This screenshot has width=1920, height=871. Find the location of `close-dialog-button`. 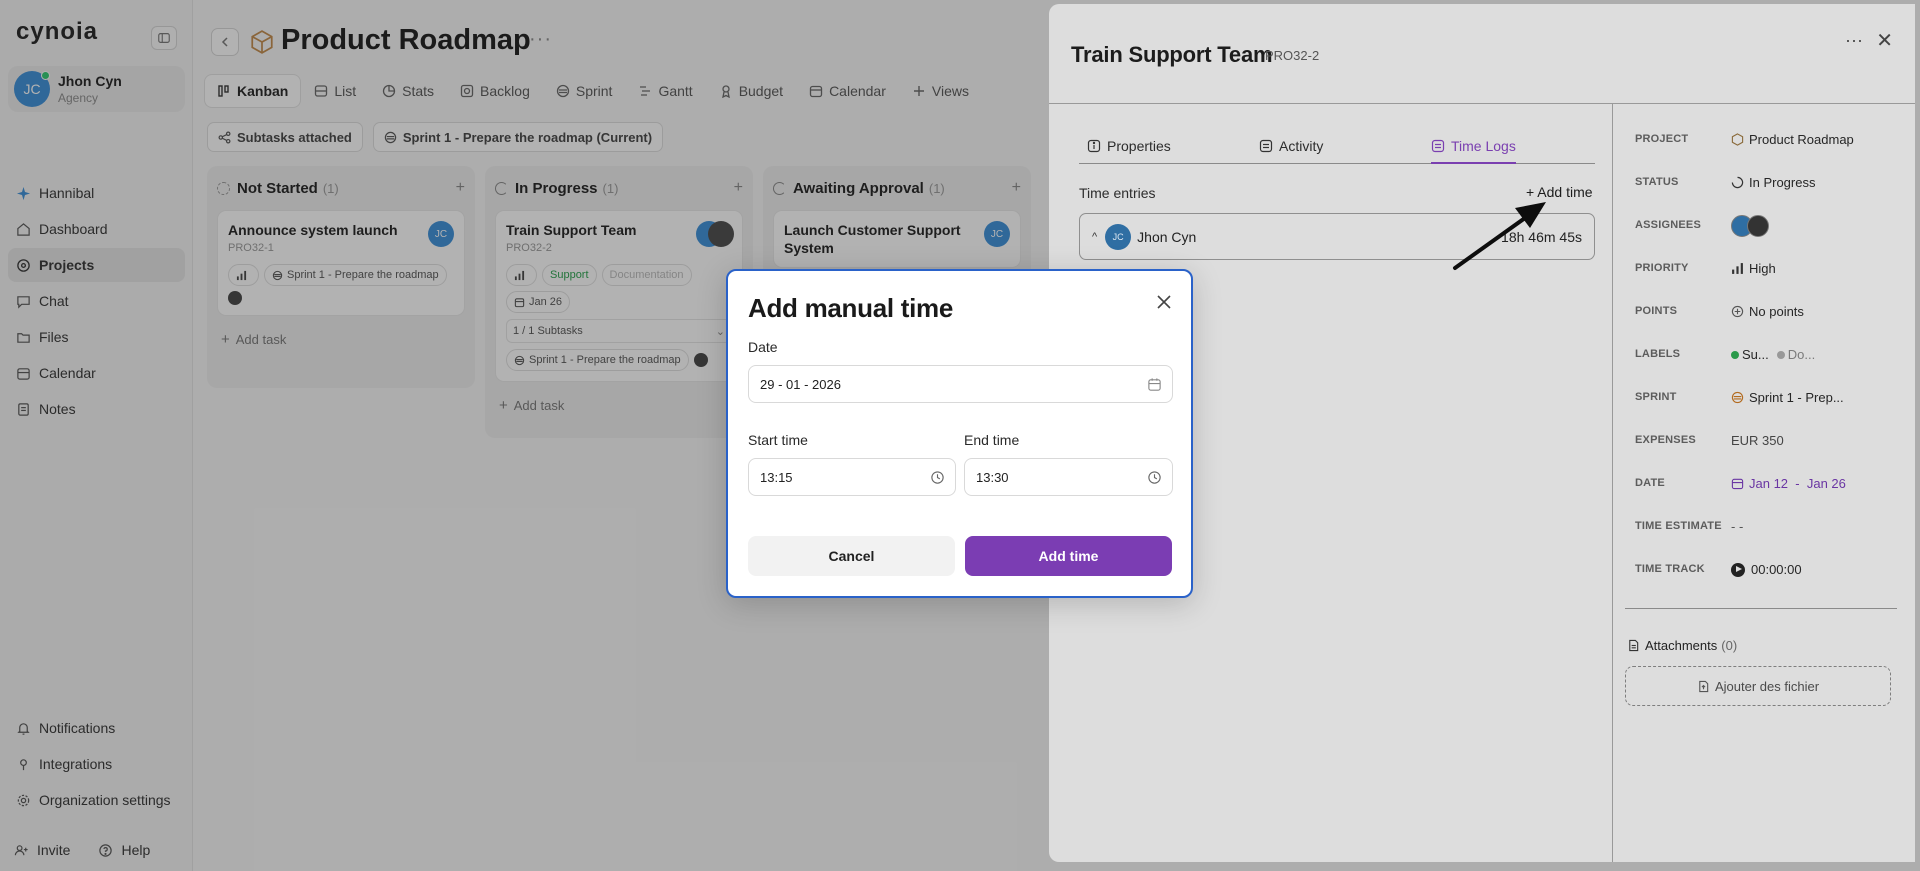

close-dialog-button is located at coordinates (1164, 302).